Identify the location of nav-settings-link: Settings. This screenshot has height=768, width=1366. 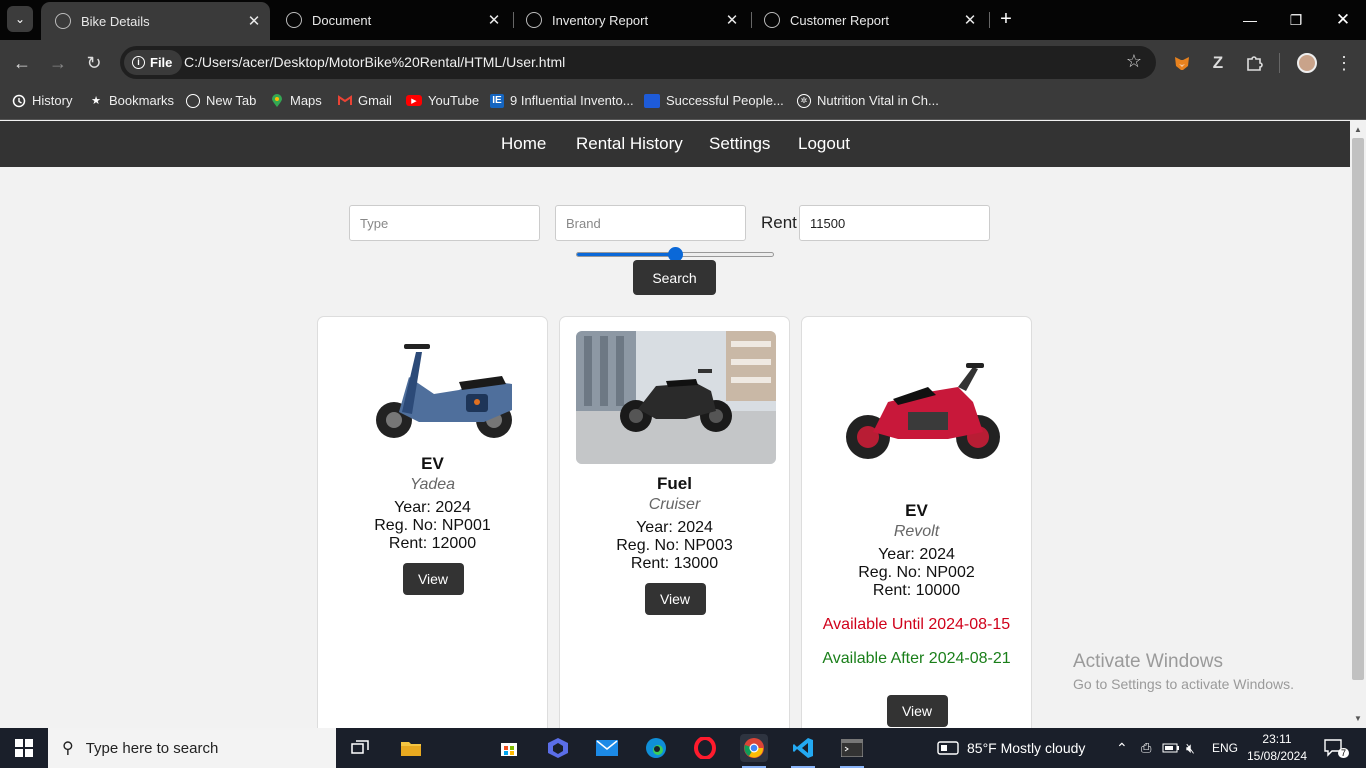
(739, 144).